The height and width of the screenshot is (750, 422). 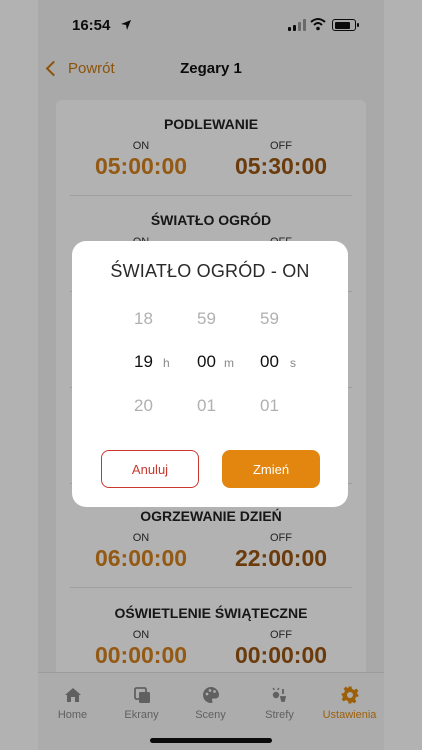 I want to click on hour-selected: 19, so click(x=143, y=362).